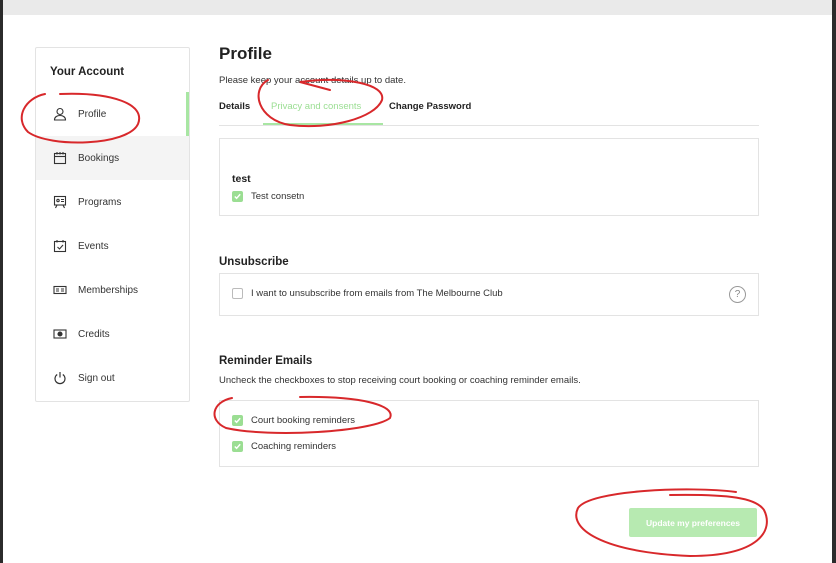 This screenshot has width=836, height=563. I want to click on card-icon, so click(60, 290).